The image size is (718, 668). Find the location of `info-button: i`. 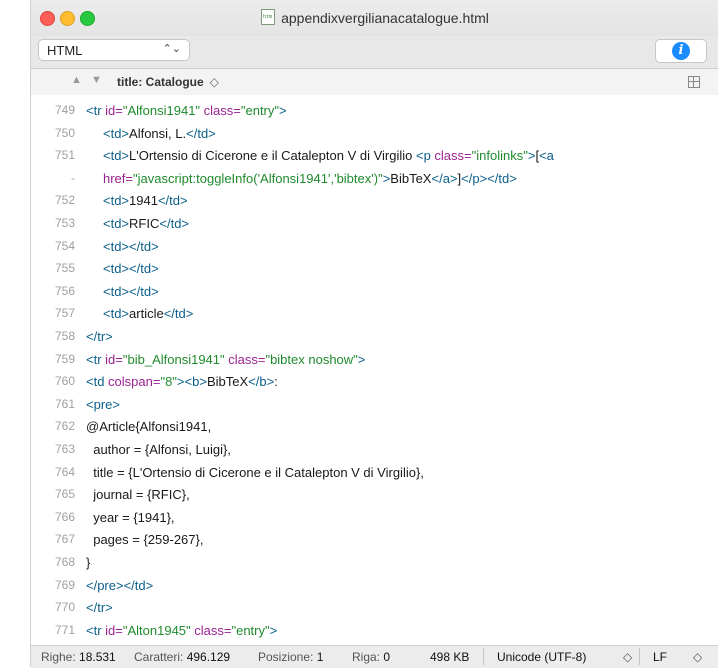

info-button: i is located at coordinates (681, 51).